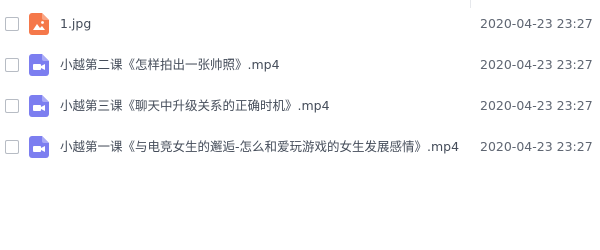 This screenshot has height=250, width=600. I want to click on file-name: 小越第一课《与电竞女生的邂逅-怎么和爱玩游戏的女生发展感情》.mp4, so click(259, 147).